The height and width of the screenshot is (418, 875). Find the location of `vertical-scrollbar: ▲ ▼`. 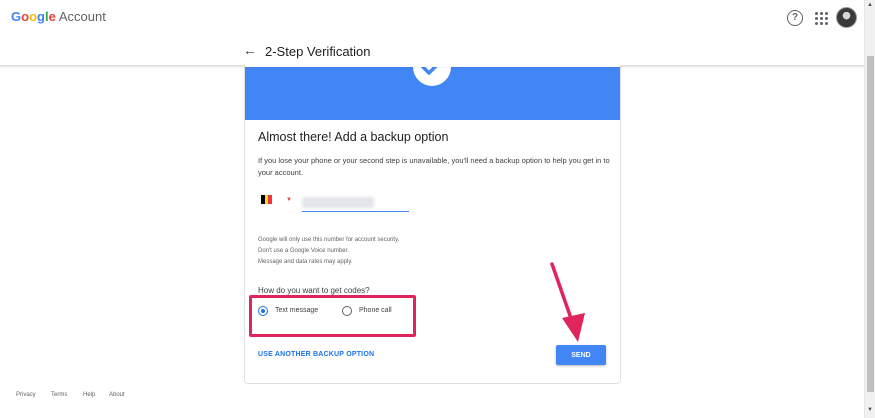

vertical-scrollbar: ▲ ▼ is located at coordinates (869, 209).